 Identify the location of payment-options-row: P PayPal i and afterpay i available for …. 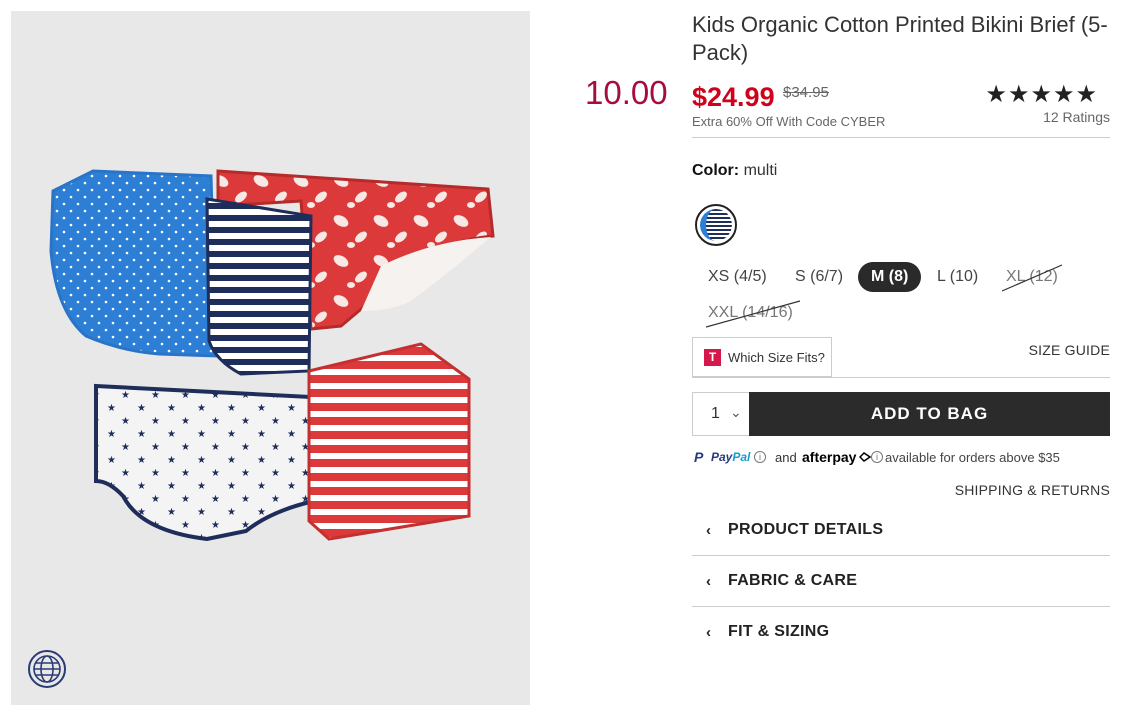
(901, 457).